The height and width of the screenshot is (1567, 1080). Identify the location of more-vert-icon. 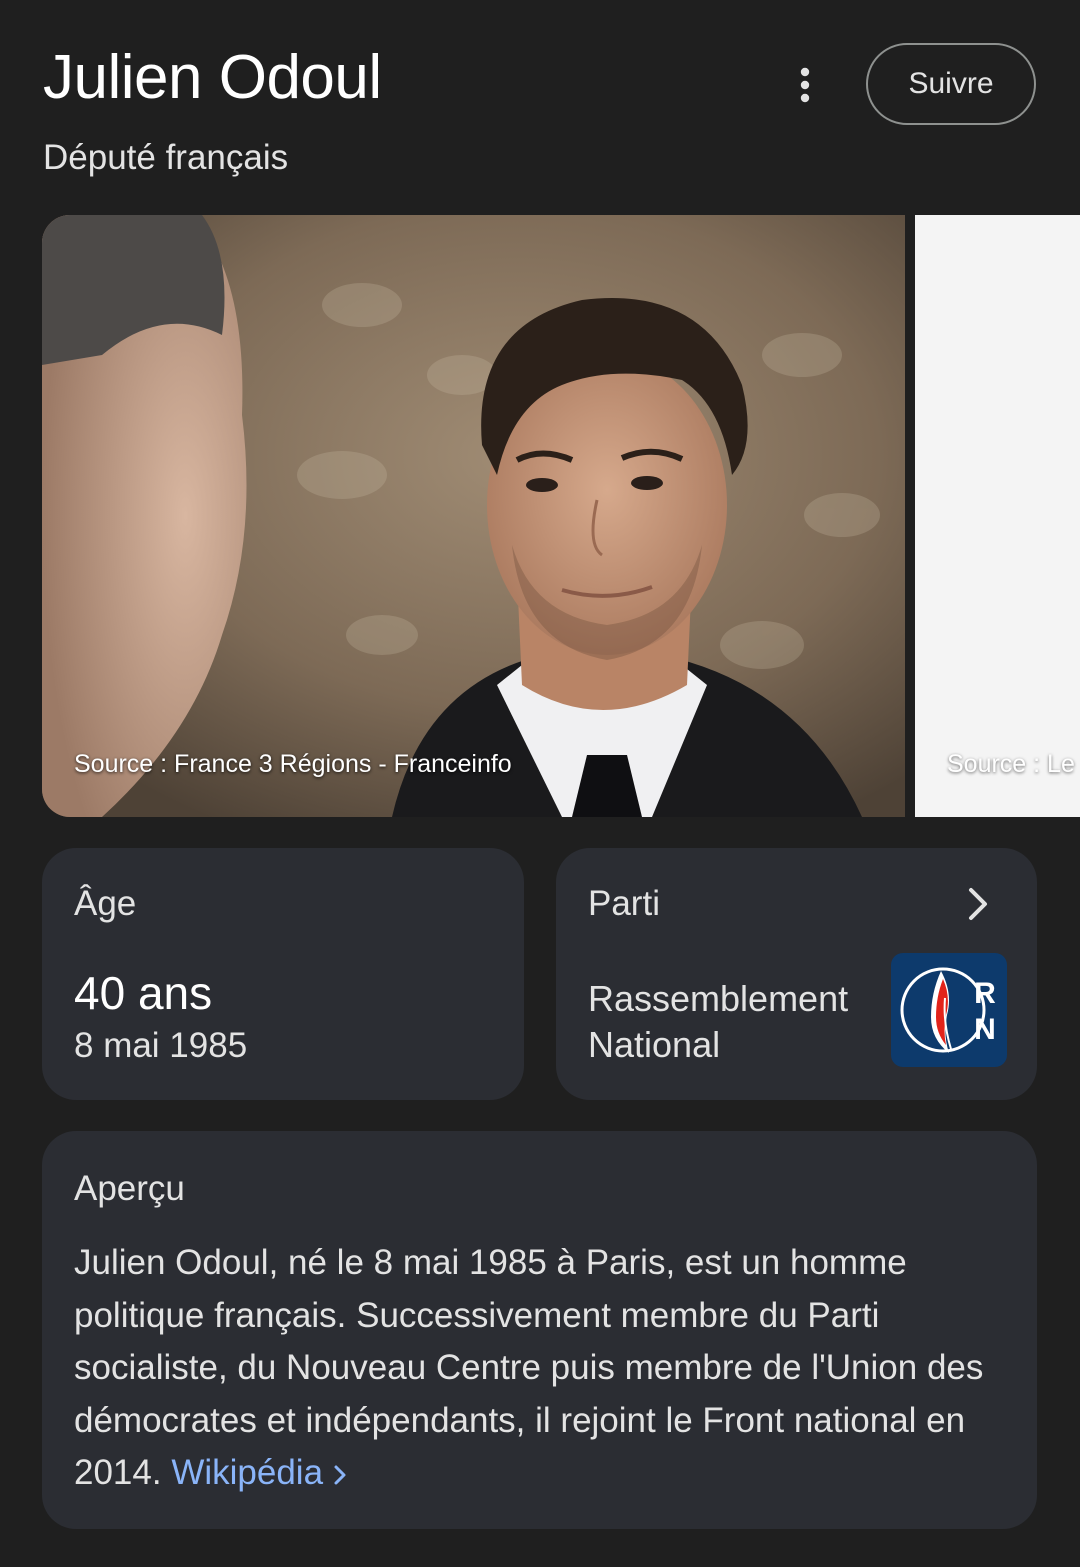
(805, 85).